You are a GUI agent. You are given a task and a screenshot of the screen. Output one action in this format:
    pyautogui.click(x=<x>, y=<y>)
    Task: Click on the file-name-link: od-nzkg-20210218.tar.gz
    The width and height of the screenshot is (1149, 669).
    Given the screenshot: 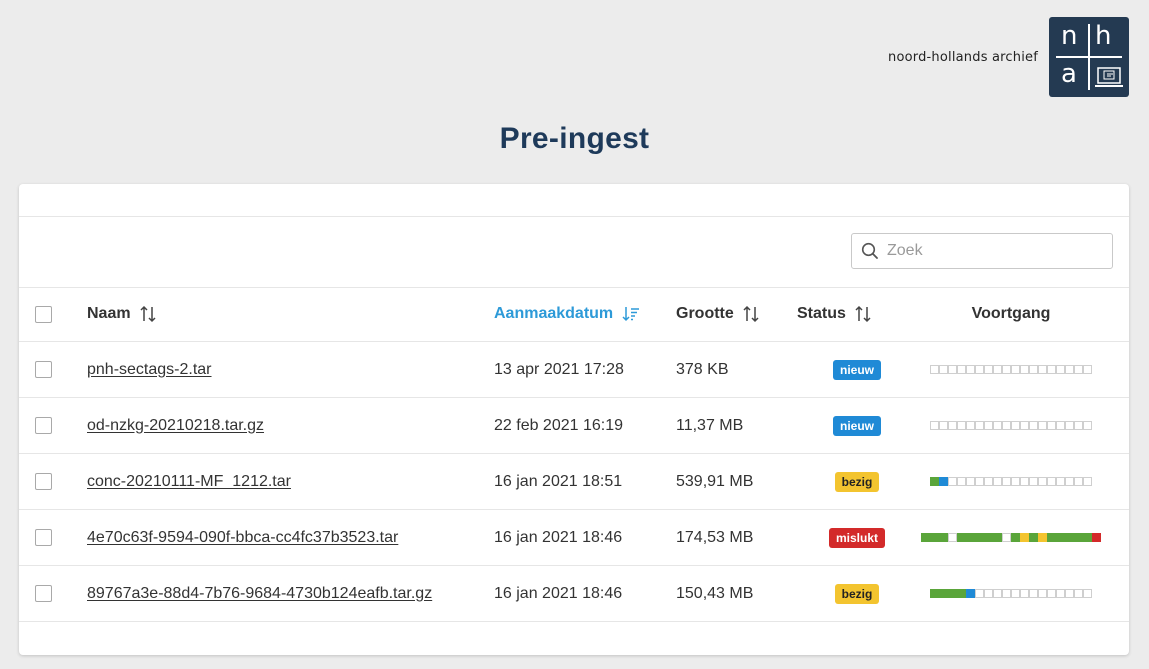 What is the action you would take?
    pyautogui.click(x=175, y=426)
    